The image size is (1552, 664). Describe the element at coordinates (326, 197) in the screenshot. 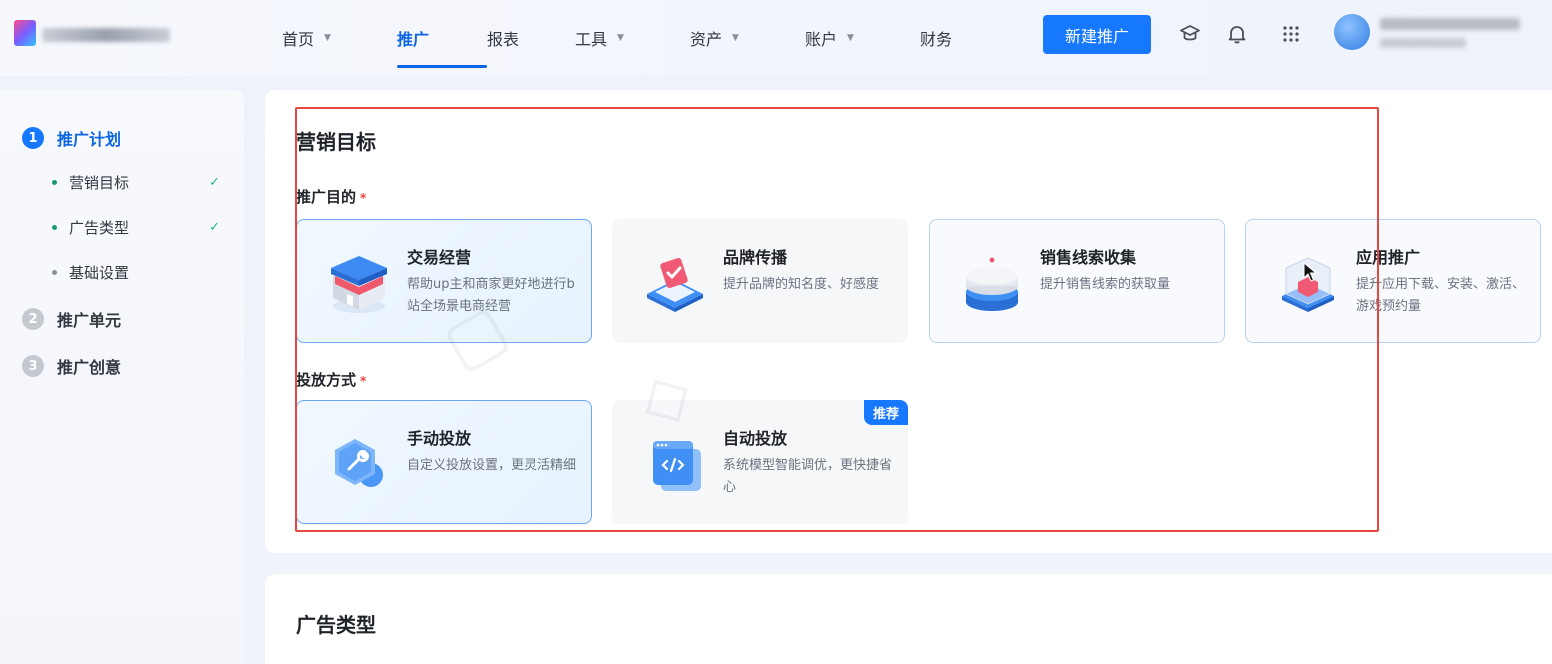

I see `purpose-label-text: 推广目的` at that location.